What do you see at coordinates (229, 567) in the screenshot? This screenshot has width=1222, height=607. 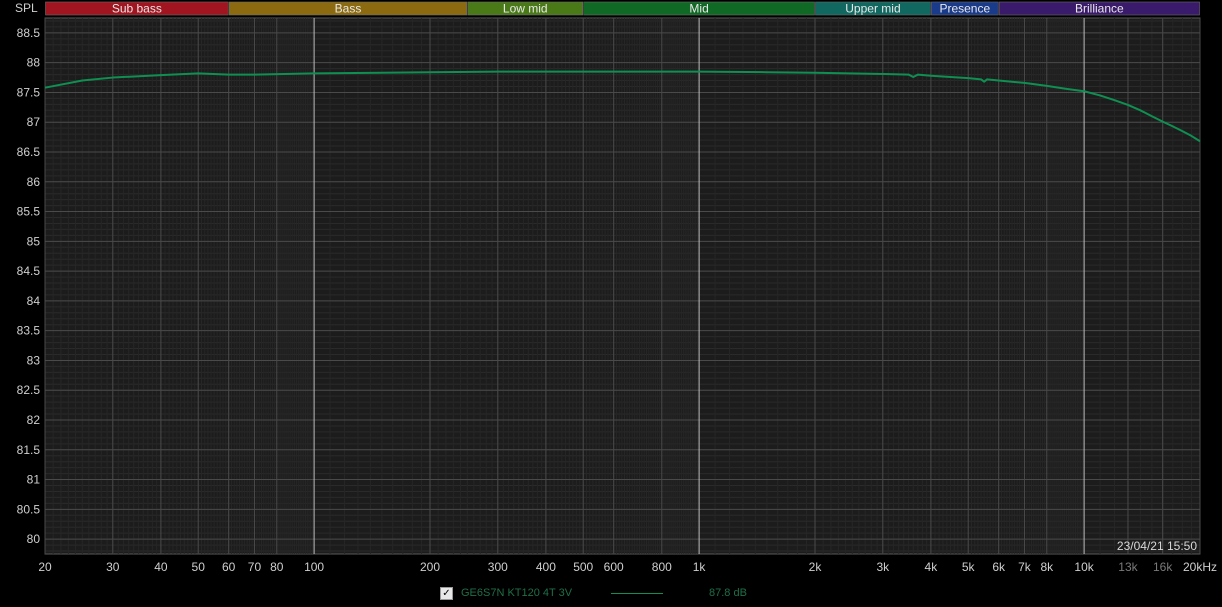 I see `x-tick-label: 60` at bounding box center [229, 567].